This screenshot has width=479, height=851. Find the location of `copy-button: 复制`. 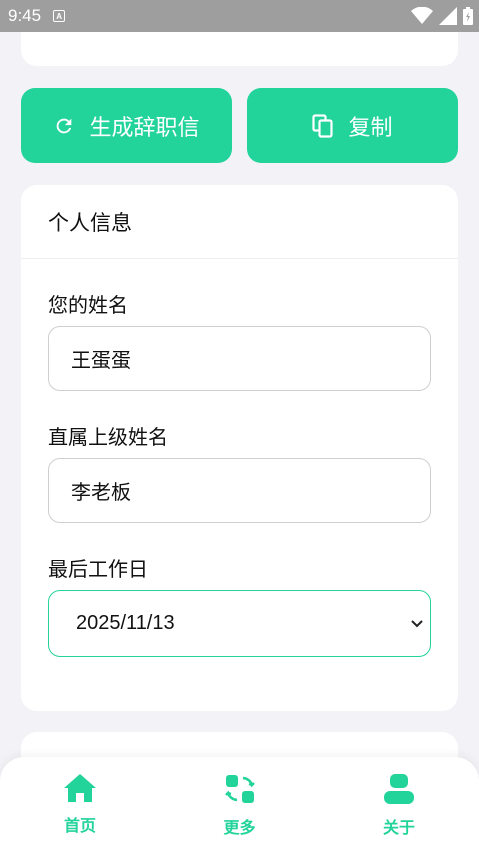

copy-button: 复制 is located at coordinates (352, 125).